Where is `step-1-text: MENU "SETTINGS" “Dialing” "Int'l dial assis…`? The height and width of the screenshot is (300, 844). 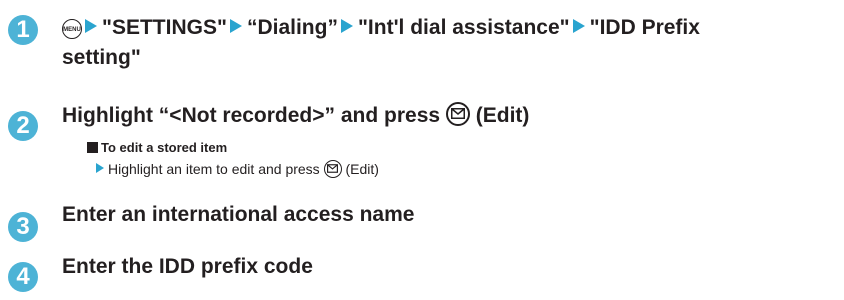
step-1-text: MENU "SETTINGS" “Dialing” "Int'l dial assis… is located at coordinates (381, 28).